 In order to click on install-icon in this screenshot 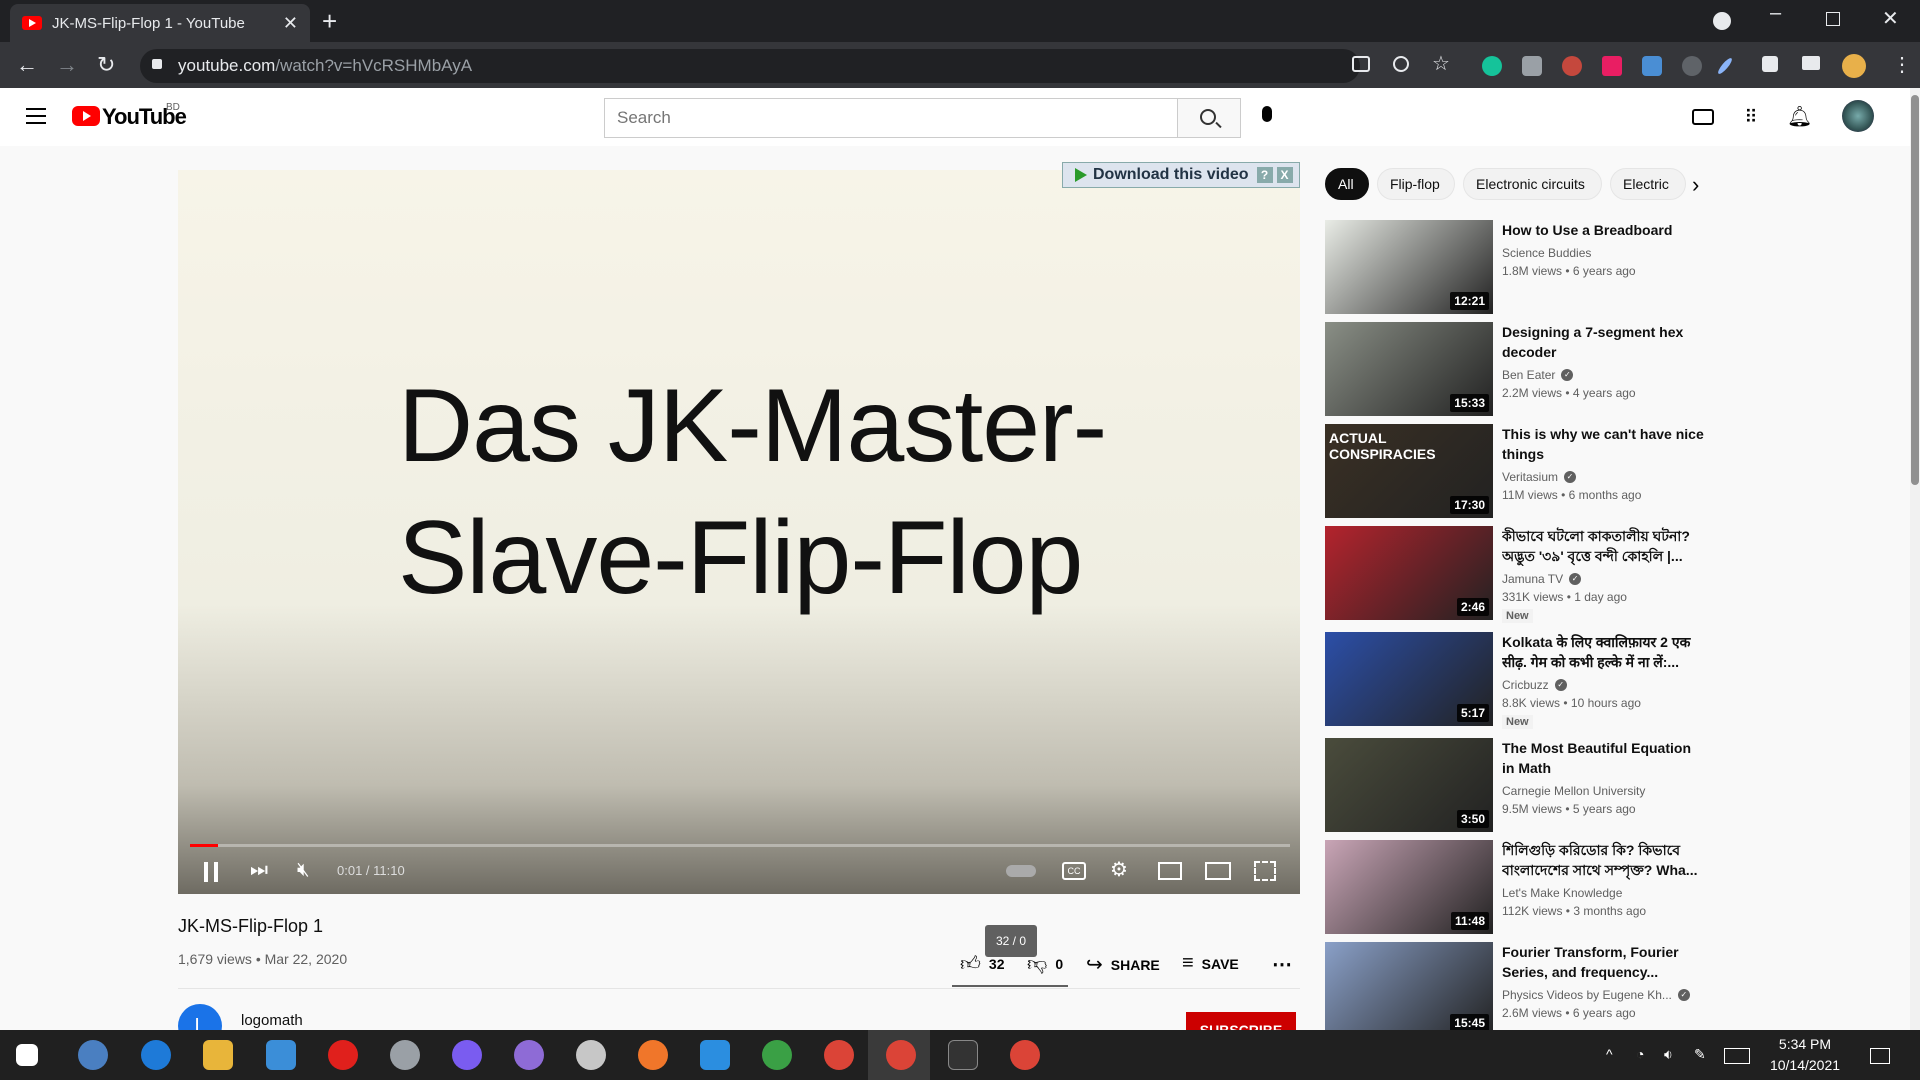, I will do `click(1361, 64)`.